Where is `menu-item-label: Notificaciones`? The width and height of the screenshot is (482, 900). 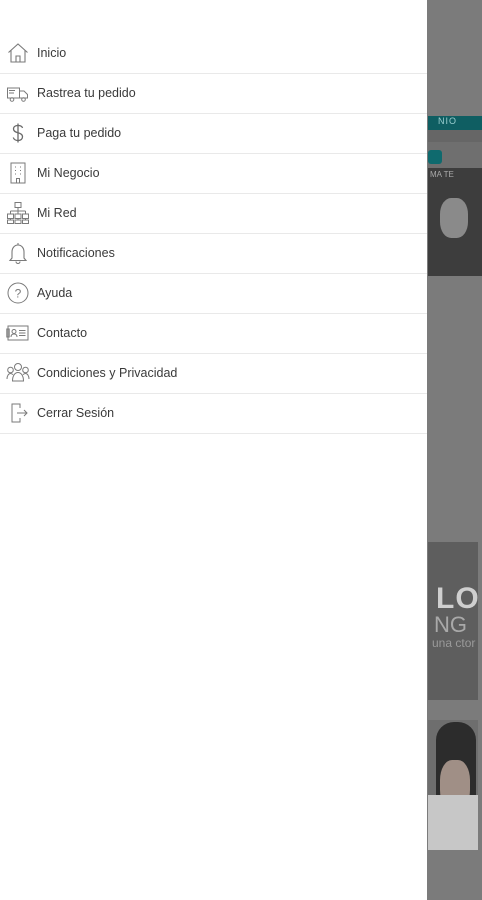 menu-item-label: Notificaciones is located at coordinates (76, 253).